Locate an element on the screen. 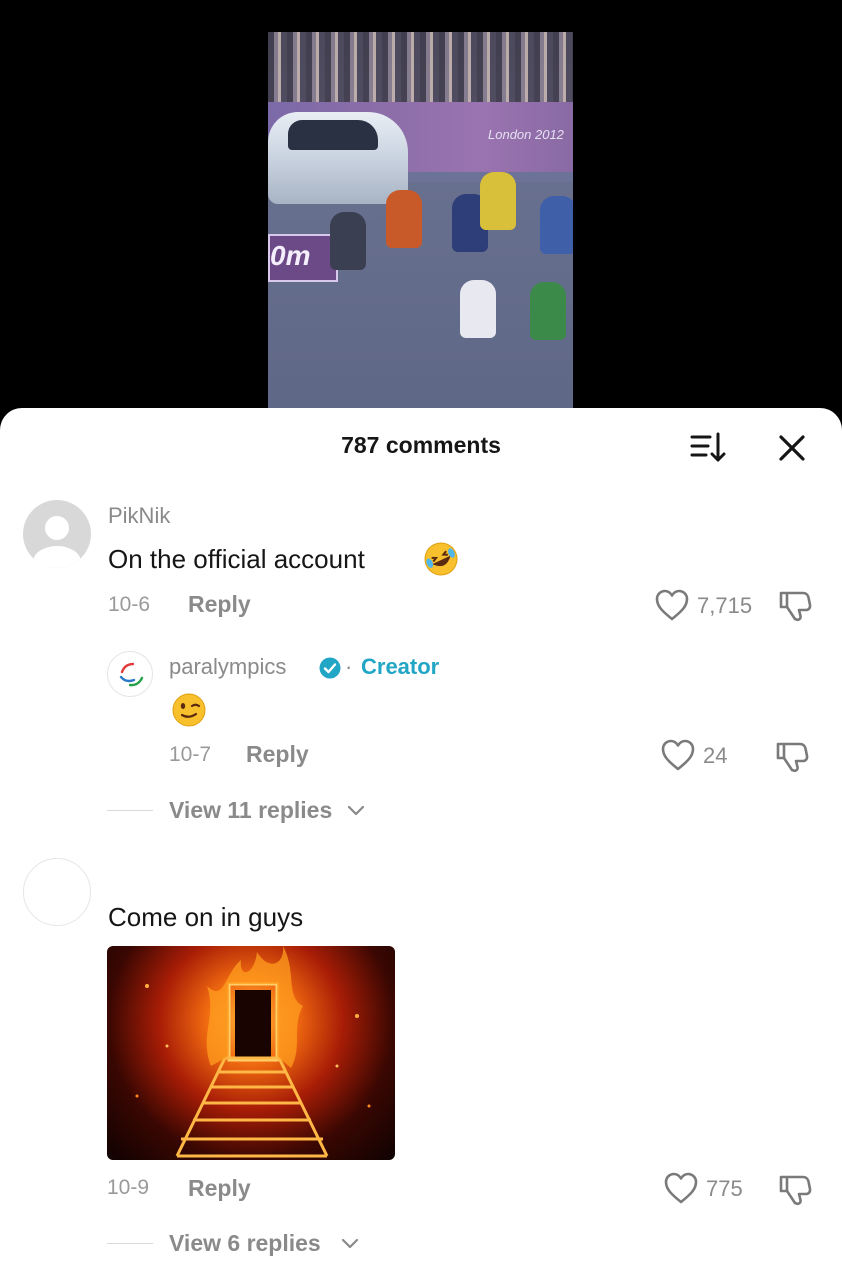  comment-date: 10-9 is located at coordinates (128, 1187).